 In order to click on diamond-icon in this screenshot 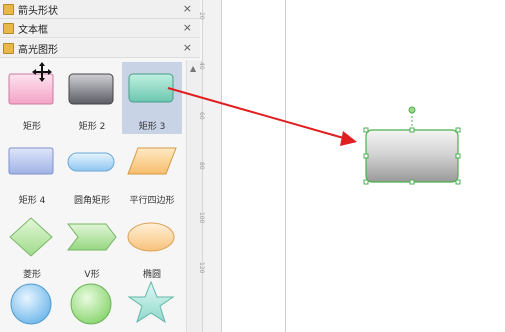, I will do `click(31, 237)`.